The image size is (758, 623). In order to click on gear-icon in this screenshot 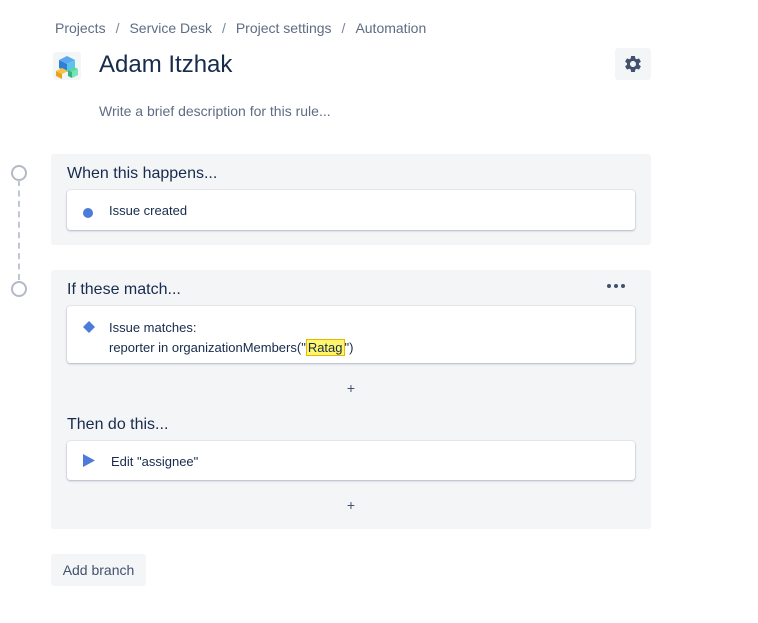, I will do `click(633, 63)`.